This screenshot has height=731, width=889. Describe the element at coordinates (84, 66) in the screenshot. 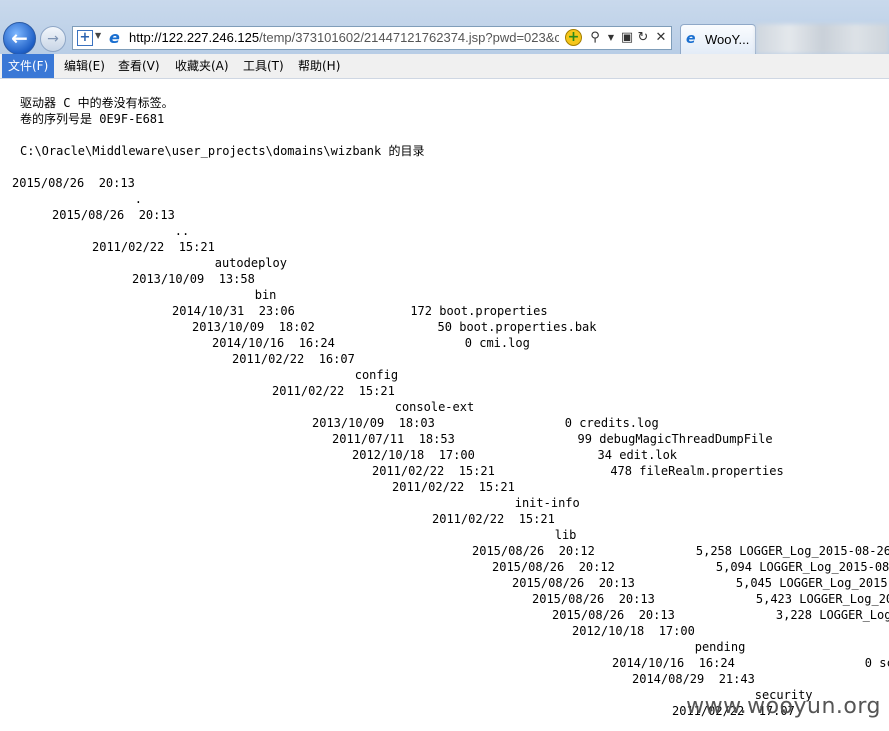

I see `menu-edit: 编辑(E)` at that location.